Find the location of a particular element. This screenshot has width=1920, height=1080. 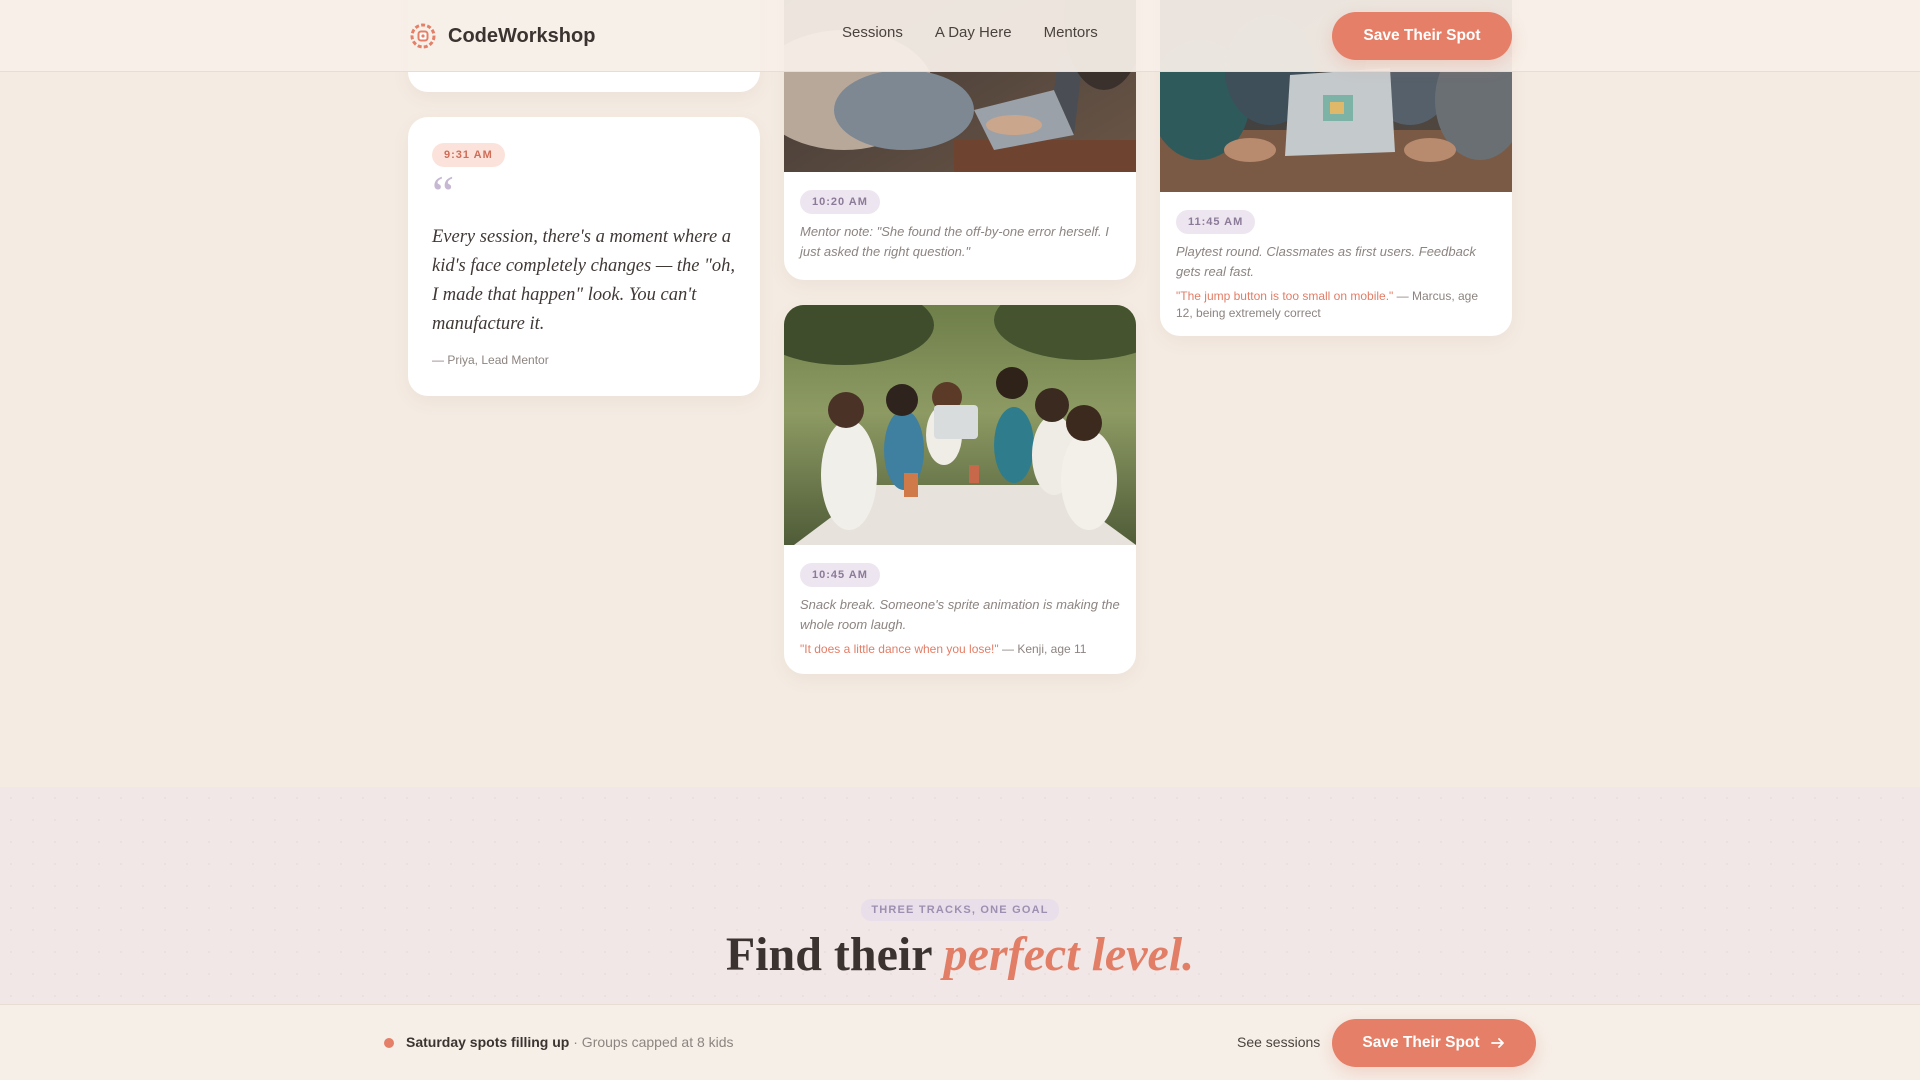

status-dot-icon is located at coordinates (389, 1043).